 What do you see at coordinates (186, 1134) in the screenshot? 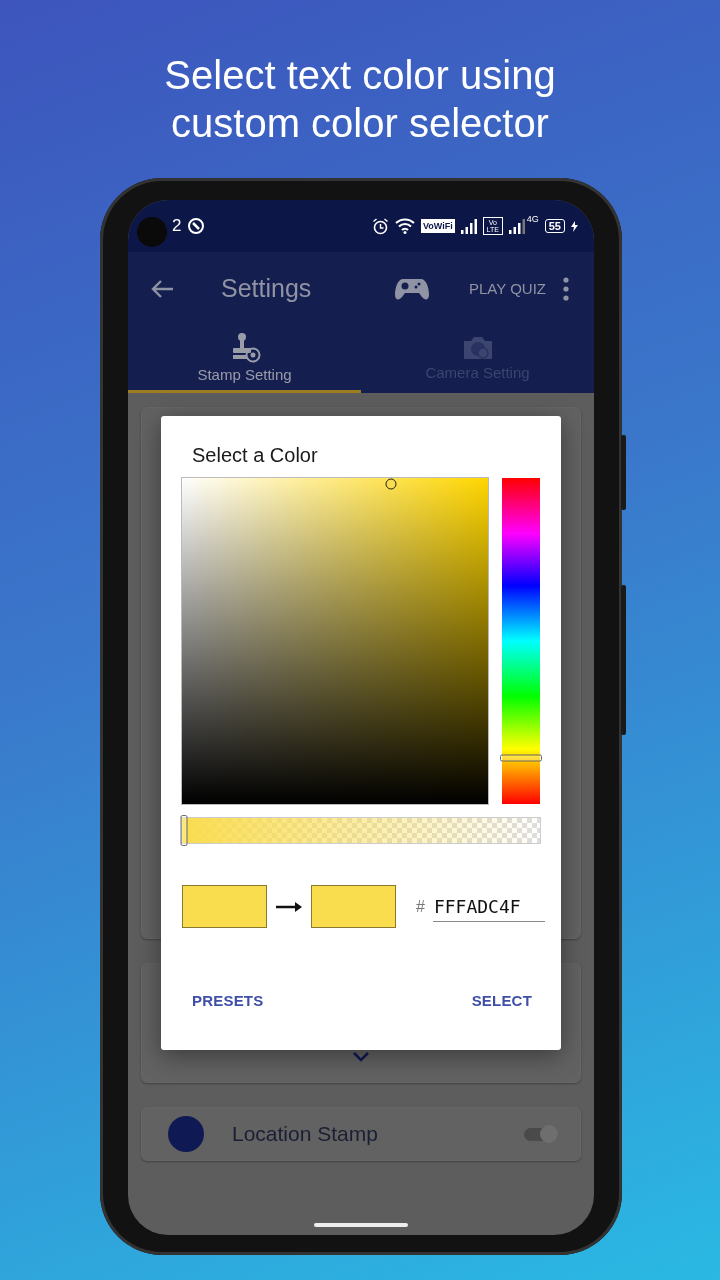
I see `avatar-icon` at bounding box center [186, 1134].